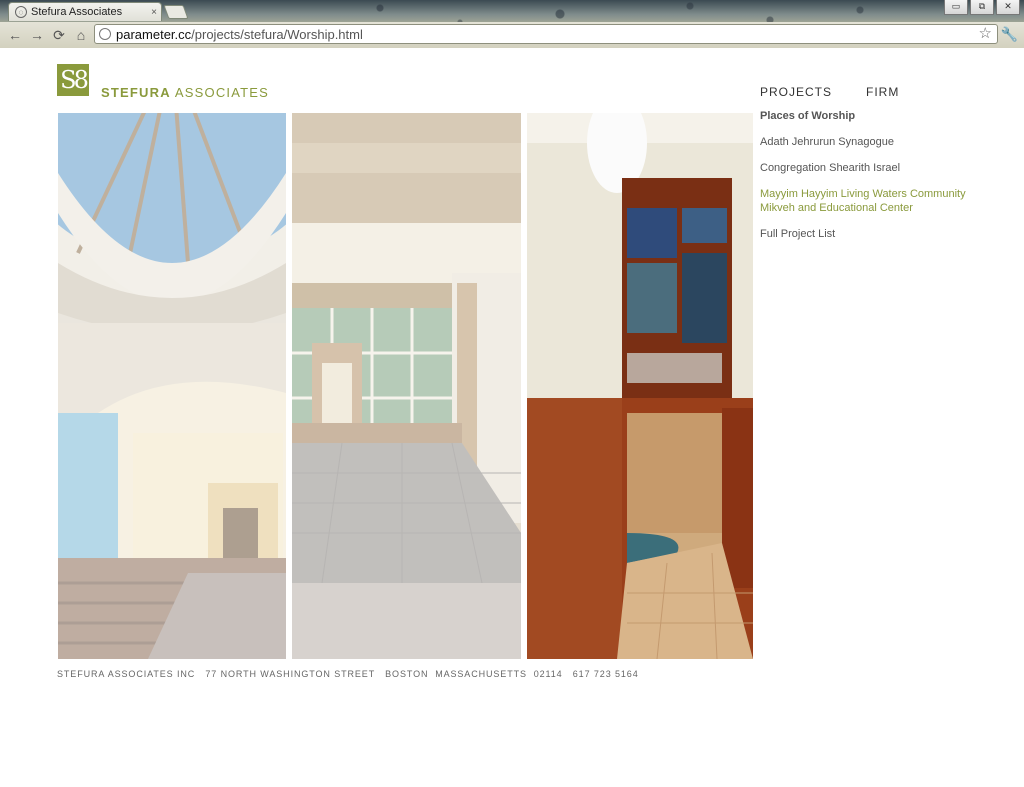 The width and height of the screenshot is (1024, 787). Describe the element at coordinates (105, 34) in the screenshot. I see `page-info-icon` at that location.